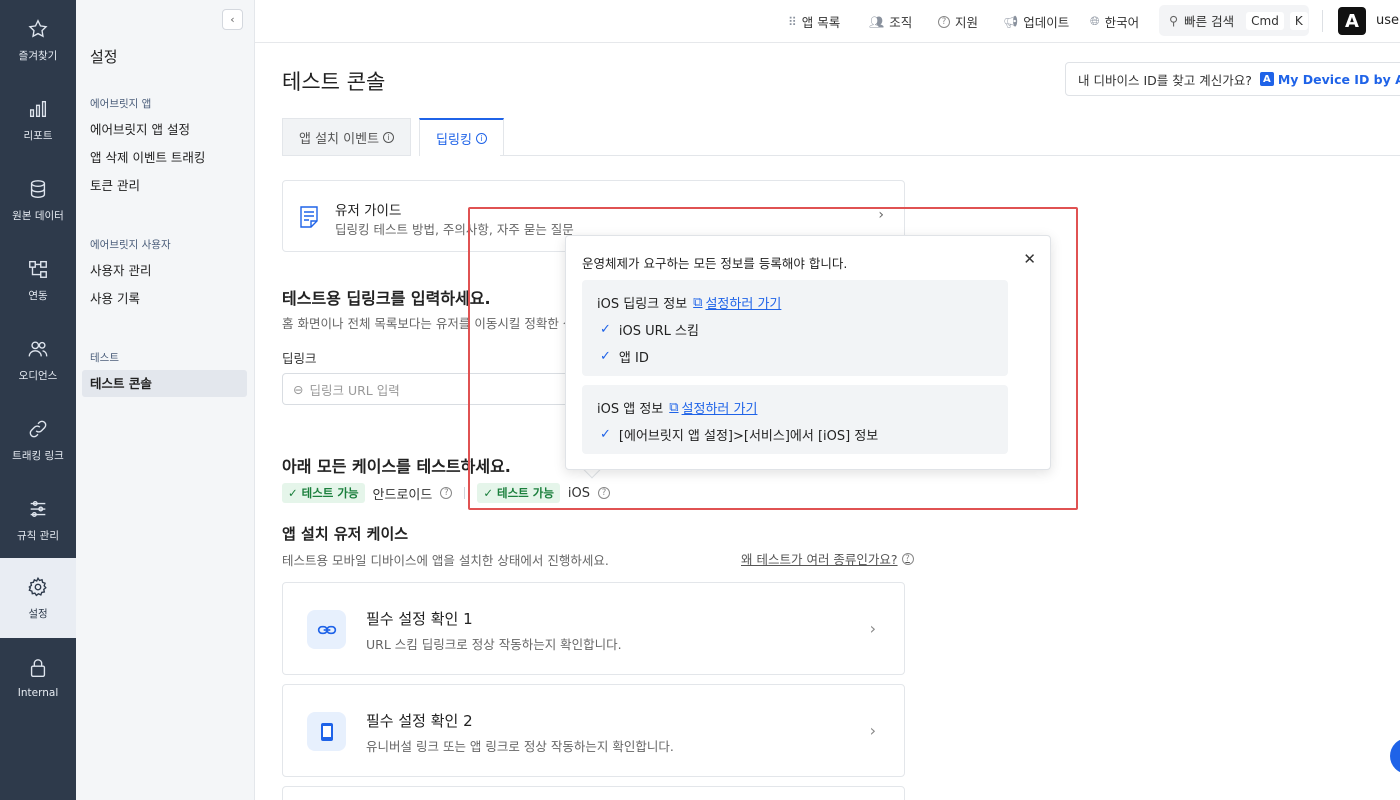  Describe the element at coordinates (104, 358) in the screenshot. I see `sidebar-group-heading: 테스트` at that location.